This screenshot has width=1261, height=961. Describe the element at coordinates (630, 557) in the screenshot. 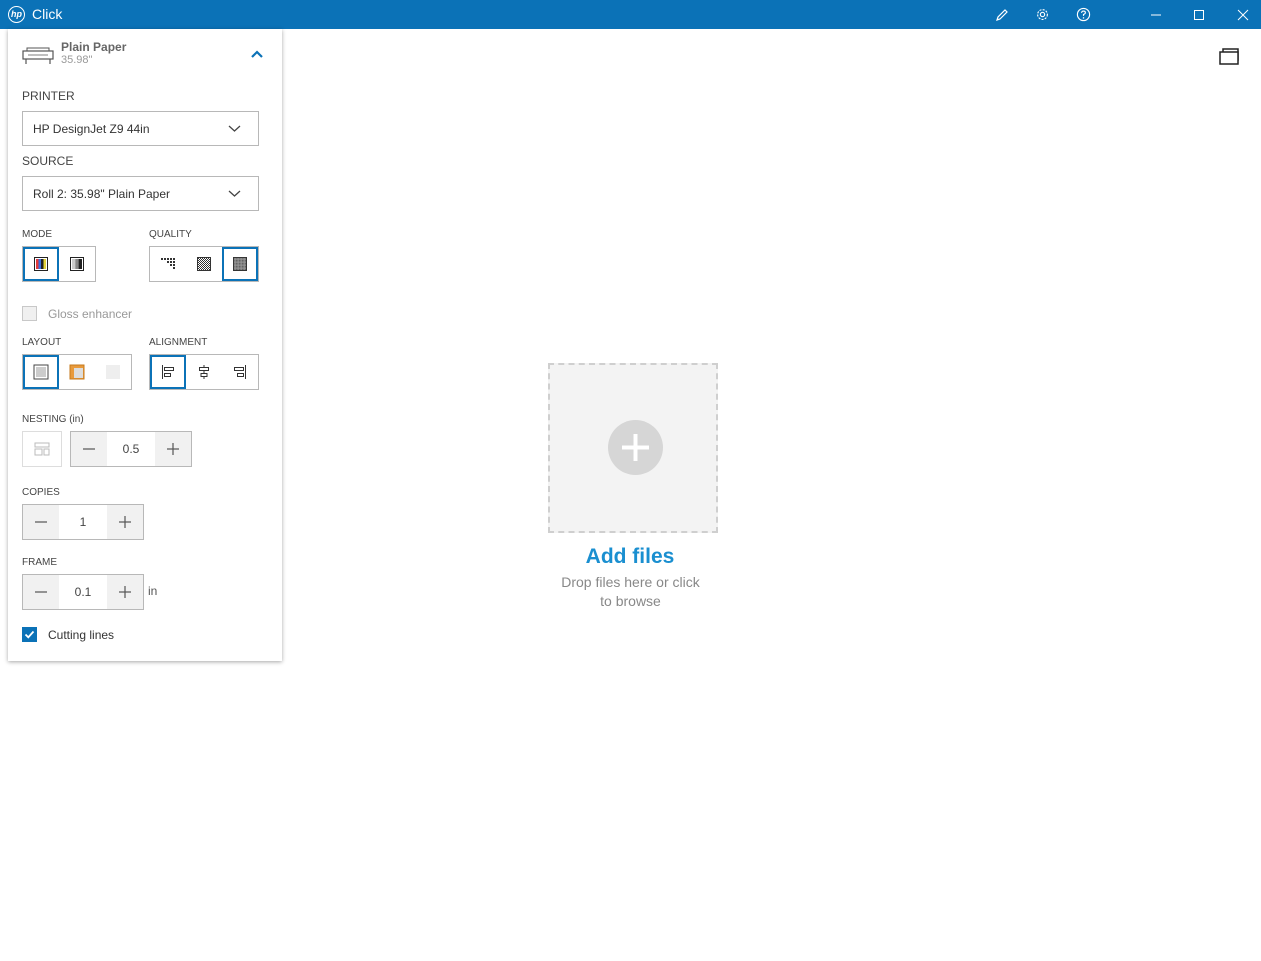

I see `add-files-link: Add files` at that location.